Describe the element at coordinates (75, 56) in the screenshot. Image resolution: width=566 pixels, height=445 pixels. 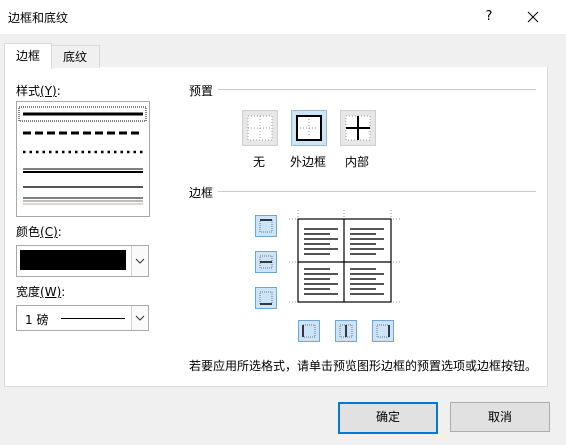
I see `tab-shading: 底纹` at that location.